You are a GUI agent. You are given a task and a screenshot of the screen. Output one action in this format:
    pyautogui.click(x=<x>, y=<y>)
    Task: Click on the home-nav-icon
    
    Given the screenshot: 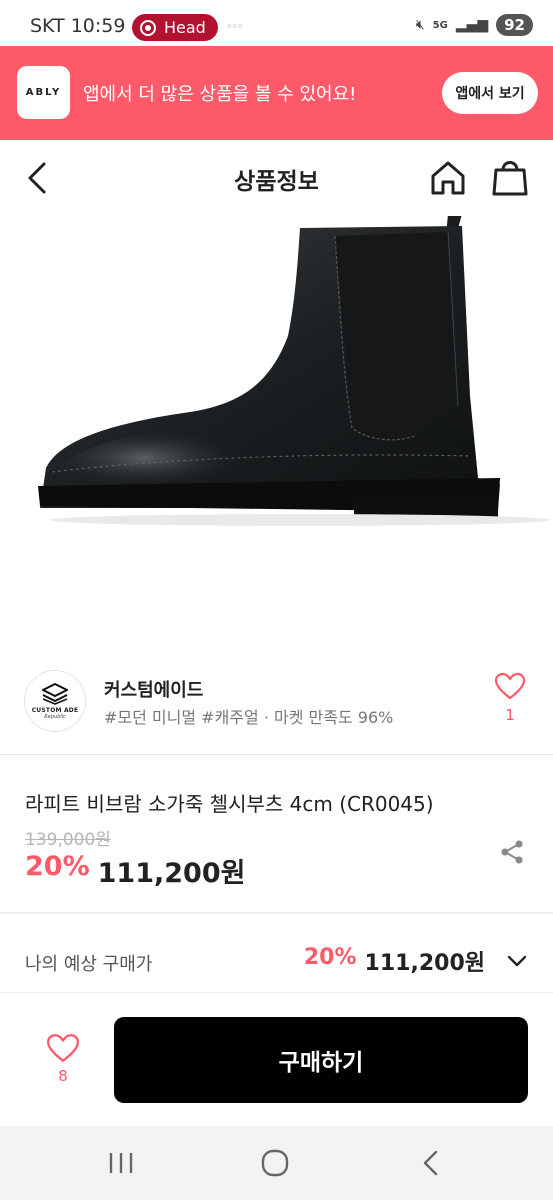 What is the action you would take?
    pyautogui.click(x=275, y=1163)
    